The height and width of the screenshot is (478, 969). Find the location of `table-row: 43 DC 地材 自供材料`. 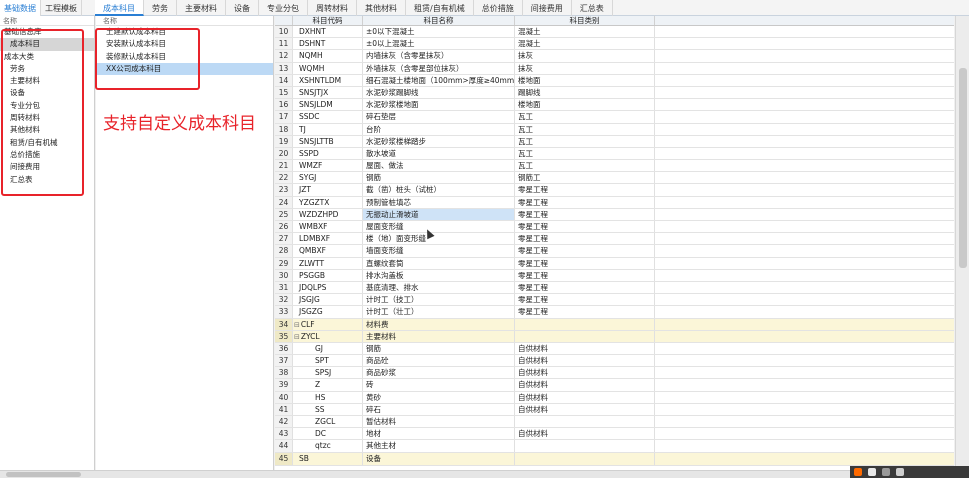

table-row: 43 DC 地材 自供材料 is located at coordinates (614, 434).